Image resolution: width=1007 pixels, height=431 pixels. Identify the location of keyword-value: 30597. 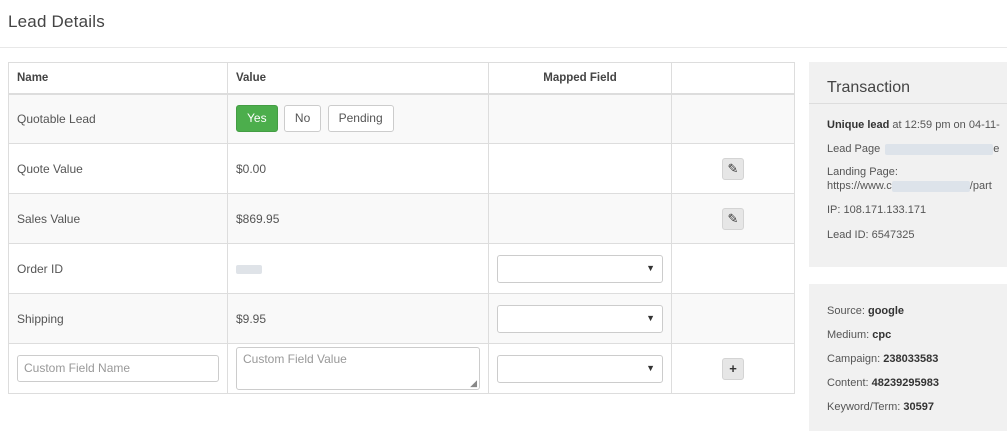
(919, 407).